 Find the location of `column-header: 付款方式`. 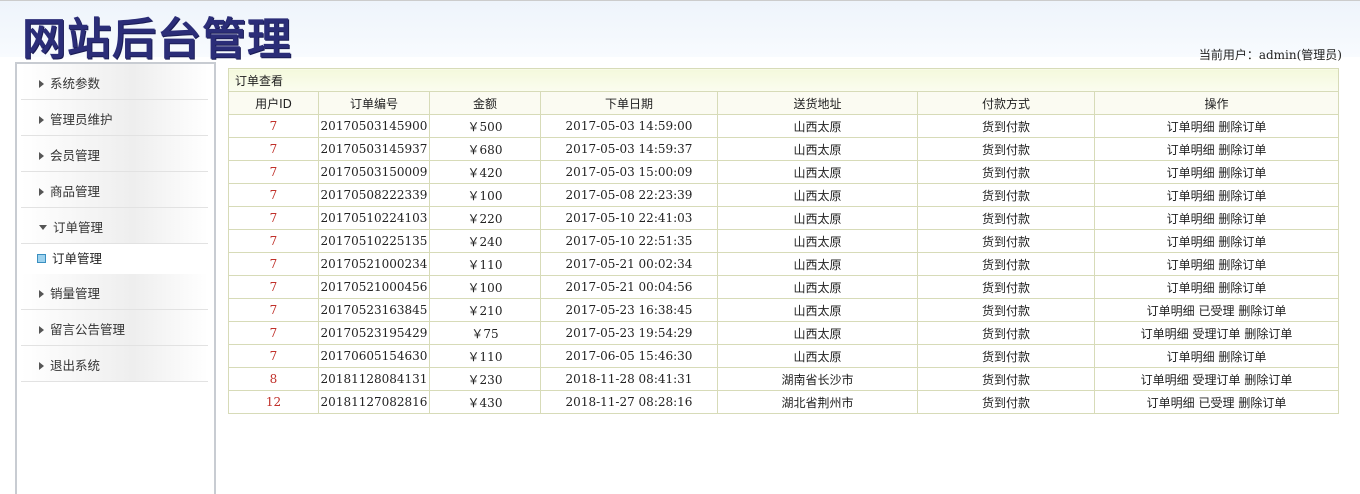

column-header: 付款方式 is located at coordinates (1006, 103).